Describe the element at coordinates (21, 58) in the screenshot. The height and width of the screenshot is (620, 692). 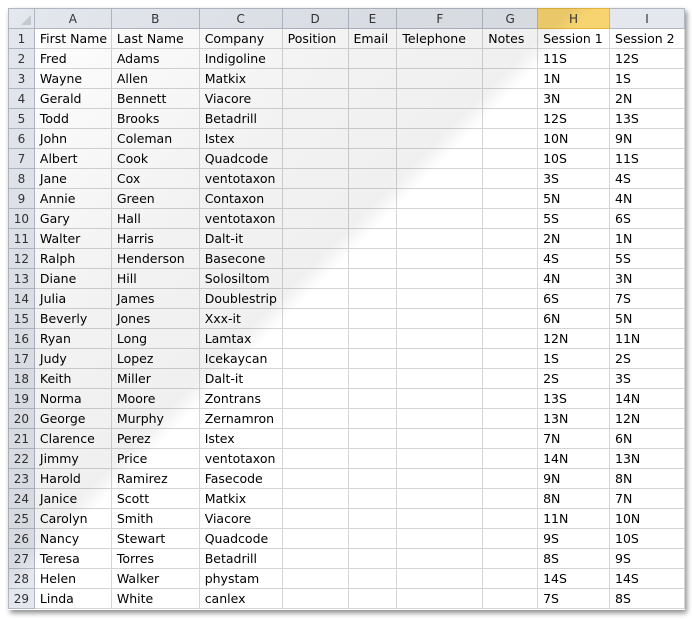
I see `row-header: 2` at that location.